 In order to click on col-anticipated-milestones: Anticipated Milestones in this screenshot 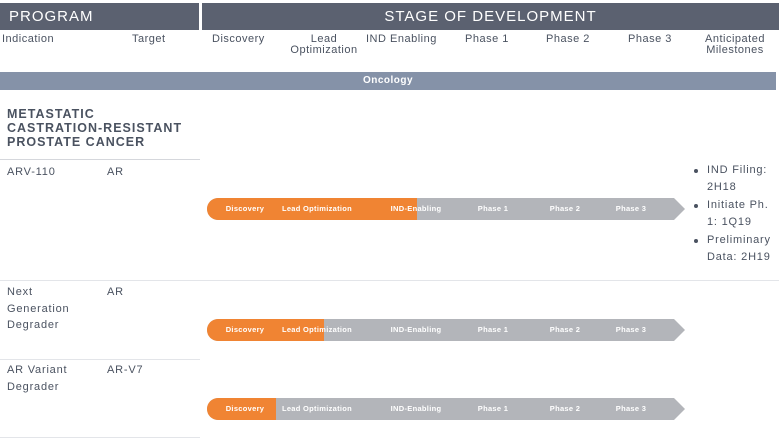, I will do `click(735, 45)`.